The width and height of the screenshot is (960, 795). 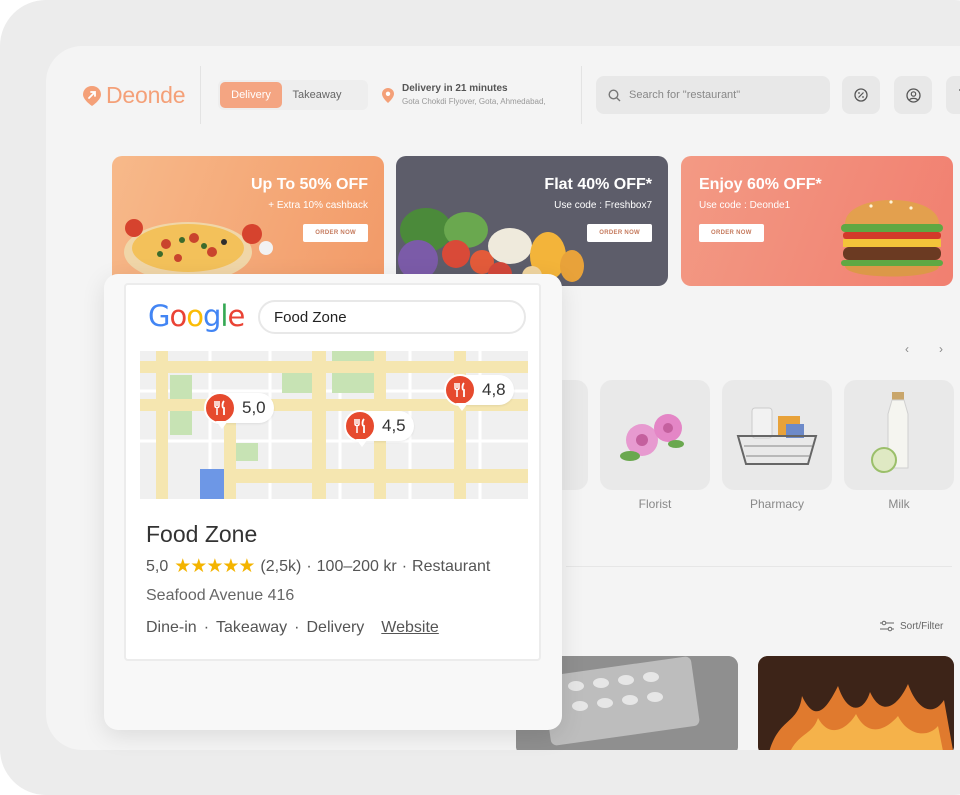 What do you see at coordinates (479, 392) in the screenshot?
I see `map-pin: 4,8` at bounding box center [479, 392].